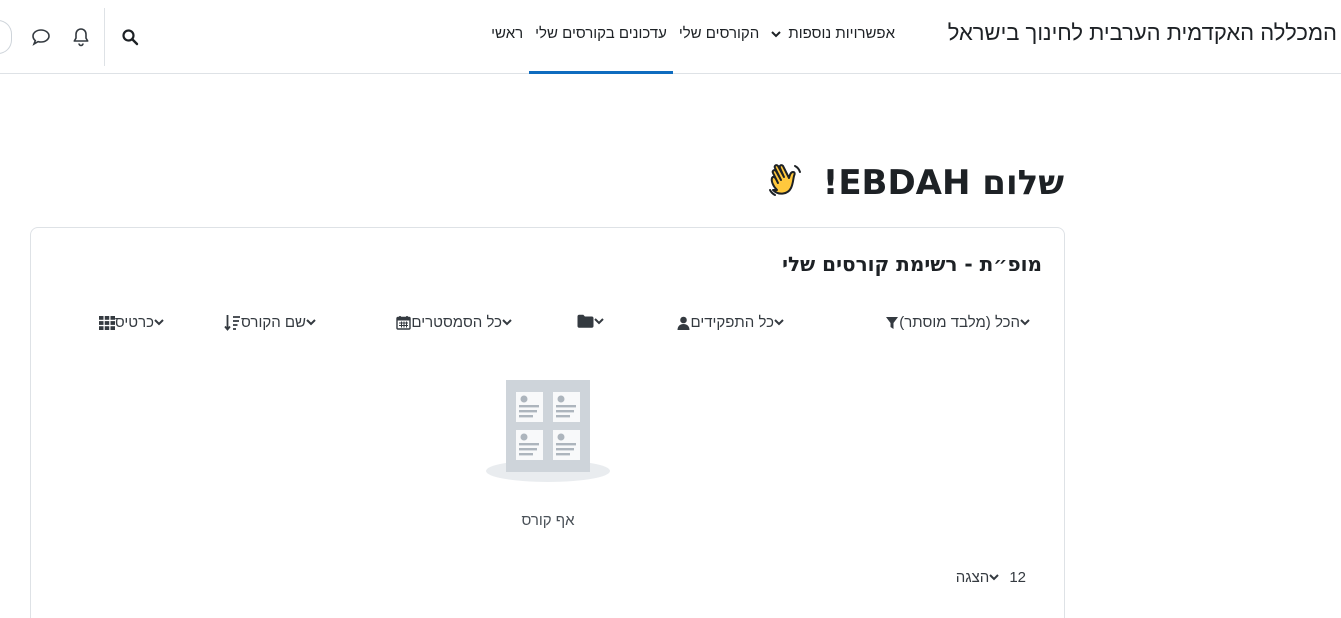  I want to click on roles-label: כל התפקידים, so click(732, 322).